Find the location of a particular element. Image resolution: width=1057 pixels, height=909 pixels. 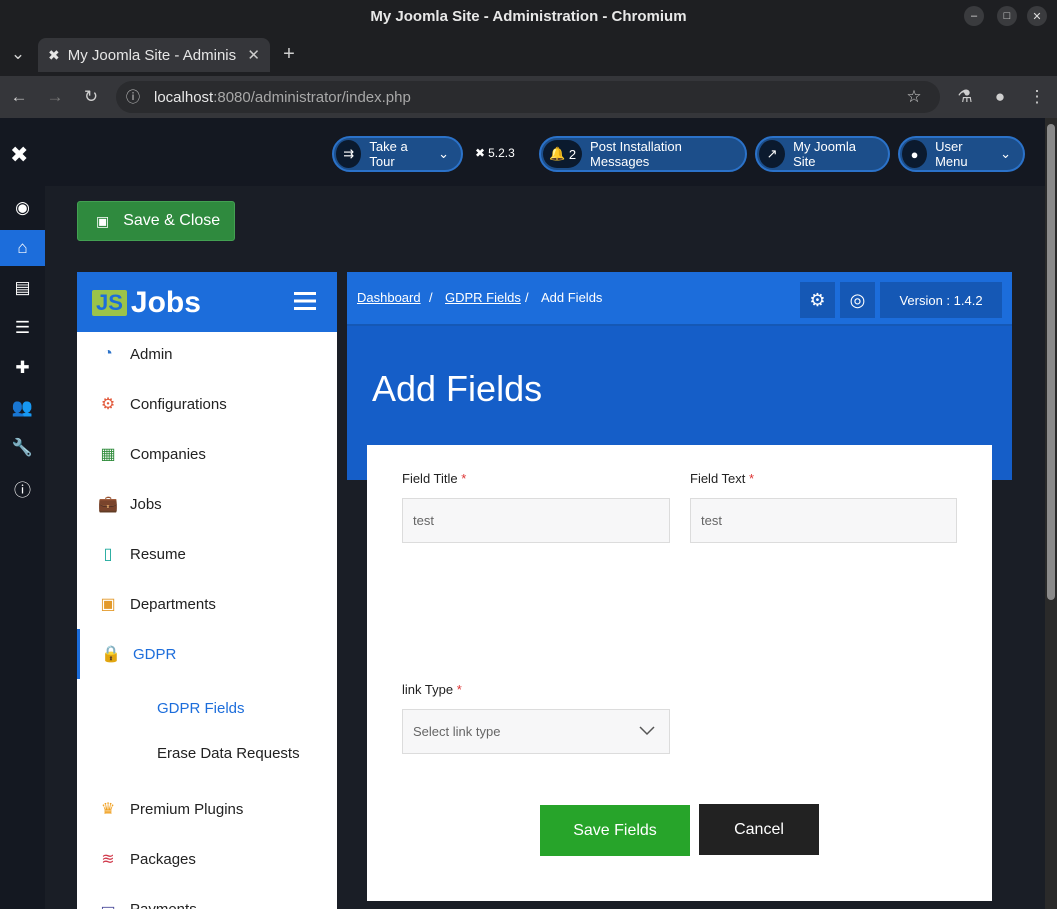

field-title-label-text: Field Title is located at coordinates (430, 478).